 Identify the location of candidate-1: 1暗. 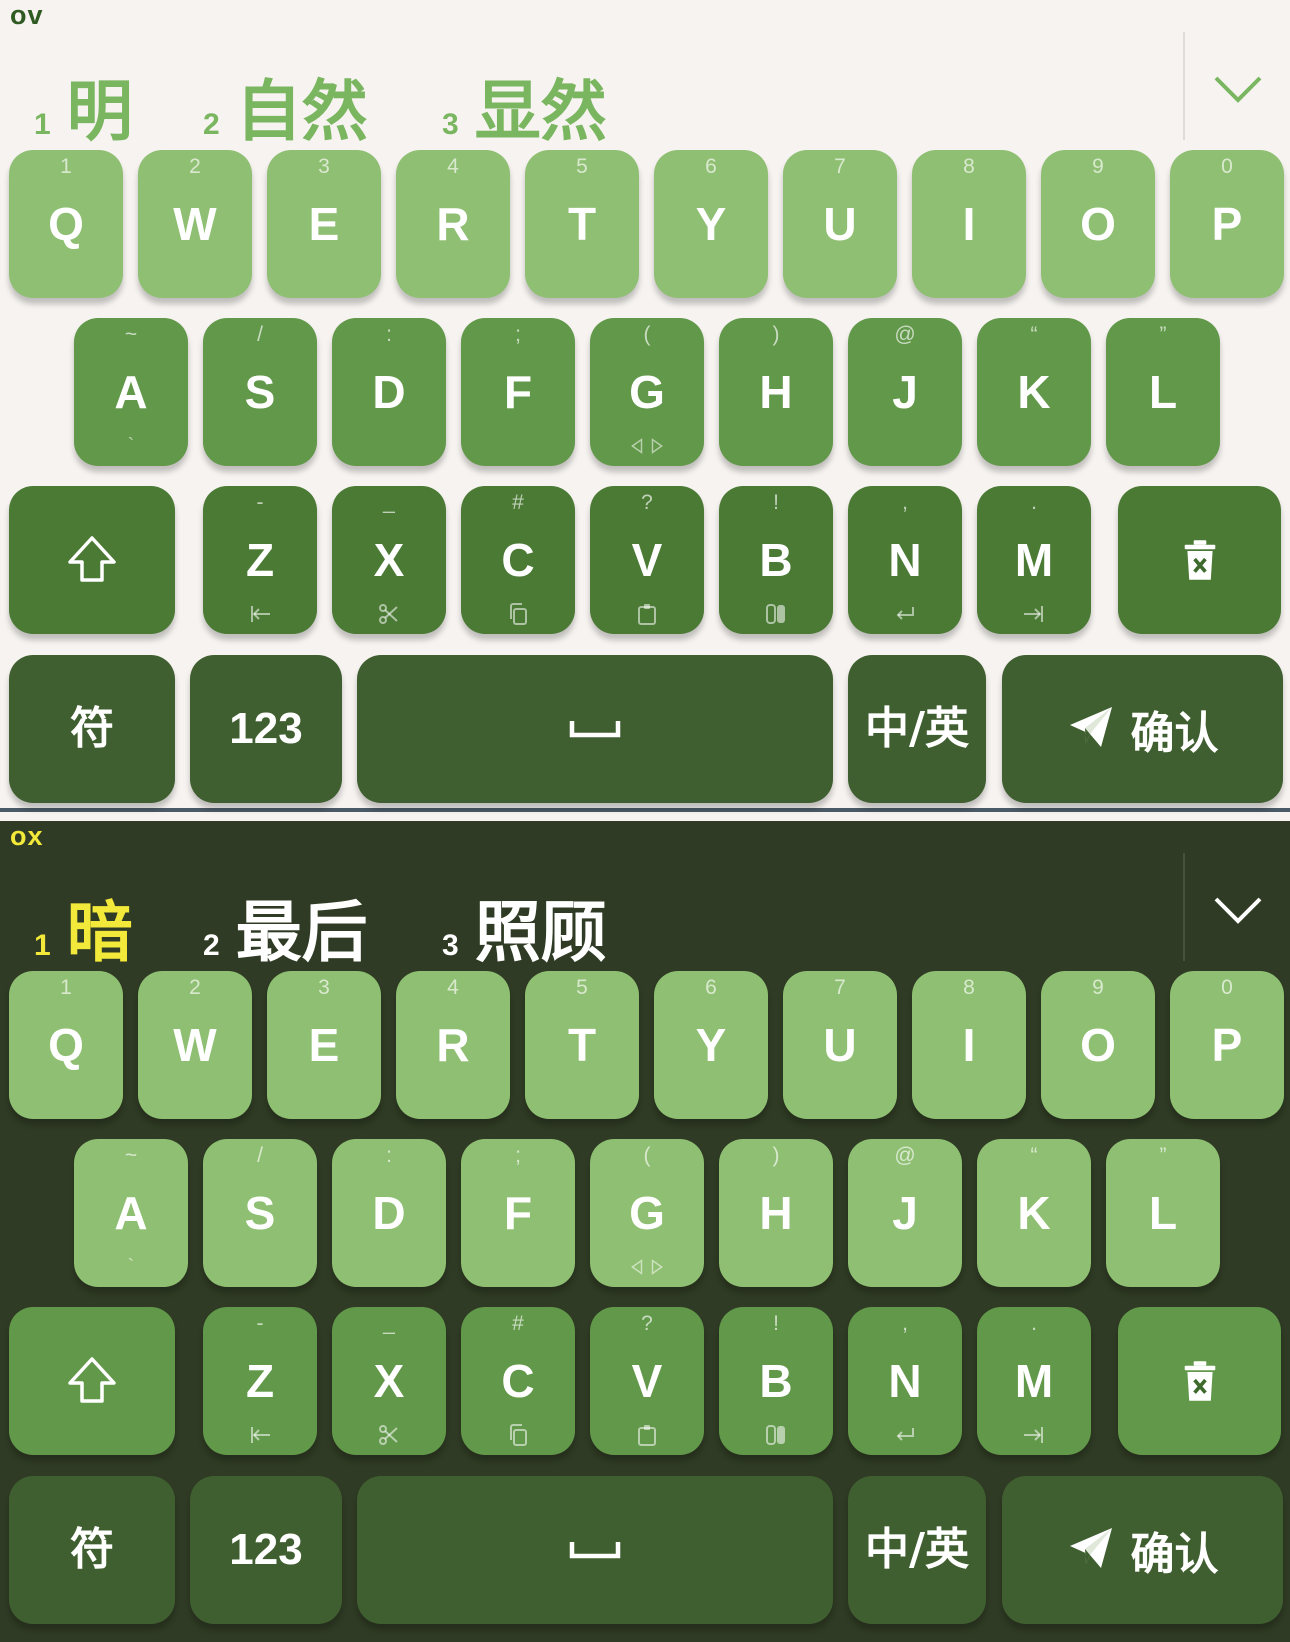
(83, 927).